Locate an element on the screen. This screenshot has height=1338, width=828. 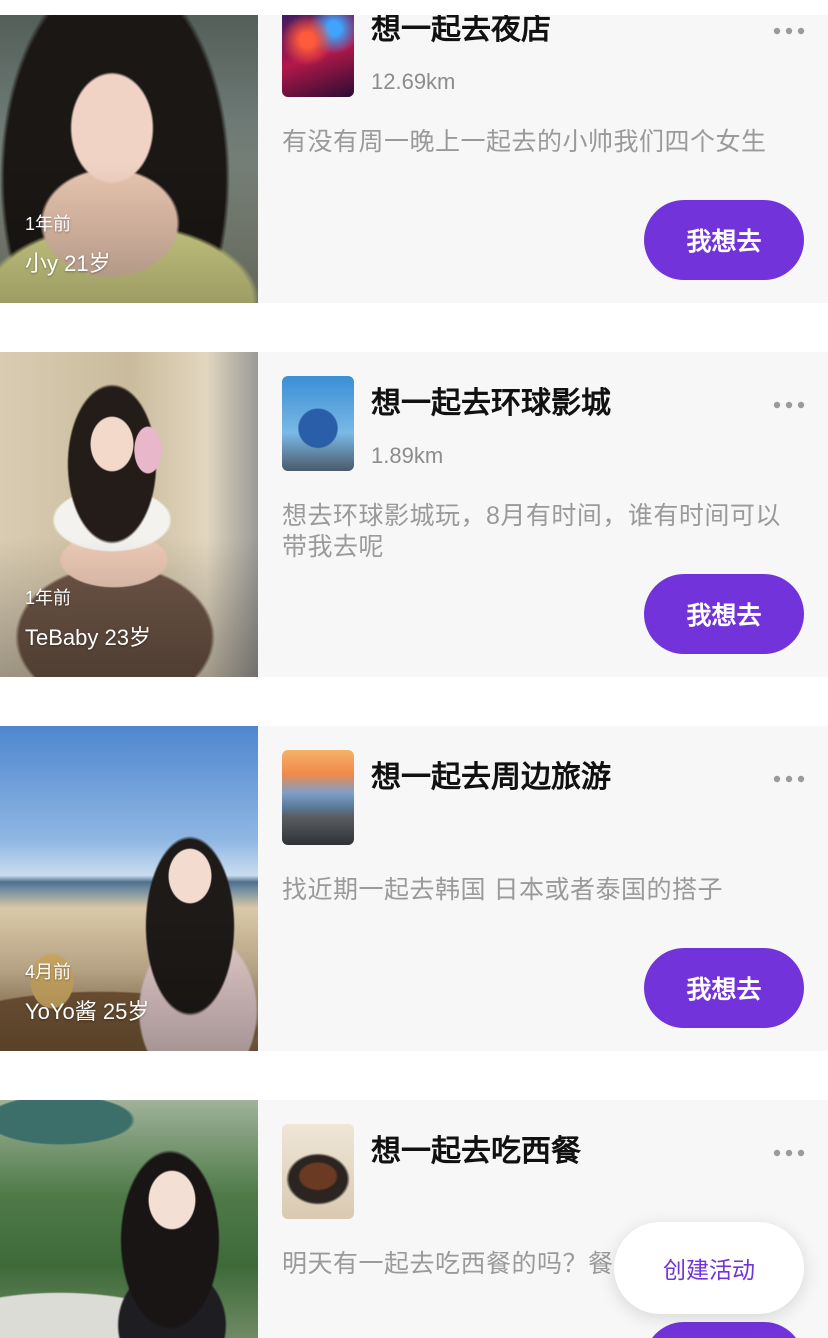
steak-thumbnail is located at coordinates (318, 1171).